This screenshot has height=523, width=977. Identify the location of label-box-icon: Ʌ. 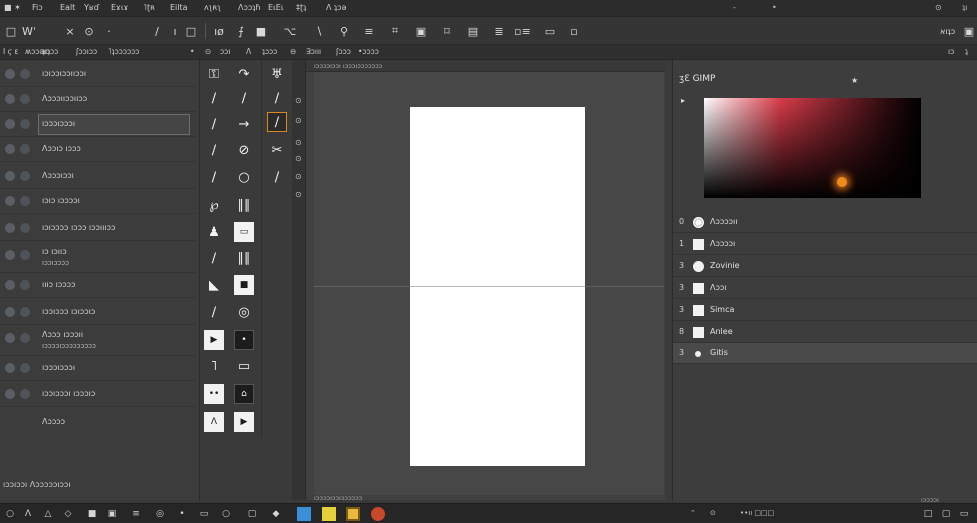
(214, 422).